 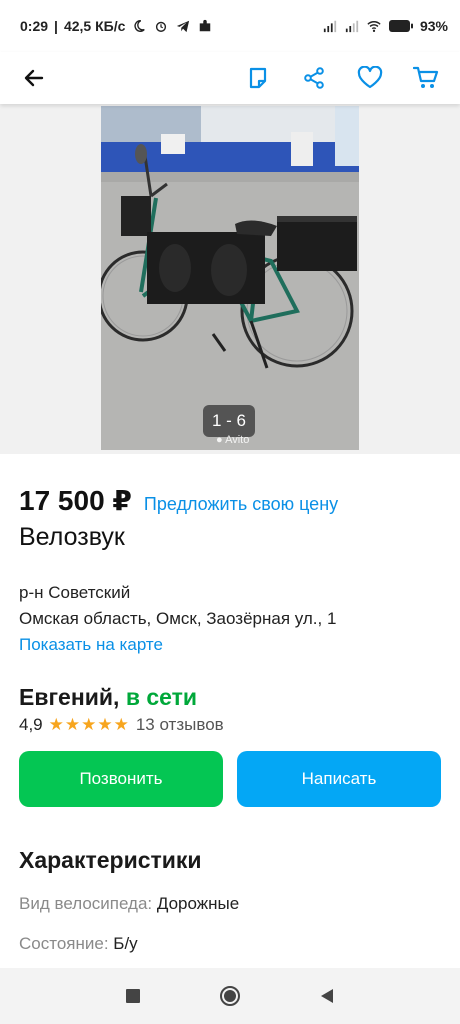 I want to click on cart-icon, so click(x=426, y=77).